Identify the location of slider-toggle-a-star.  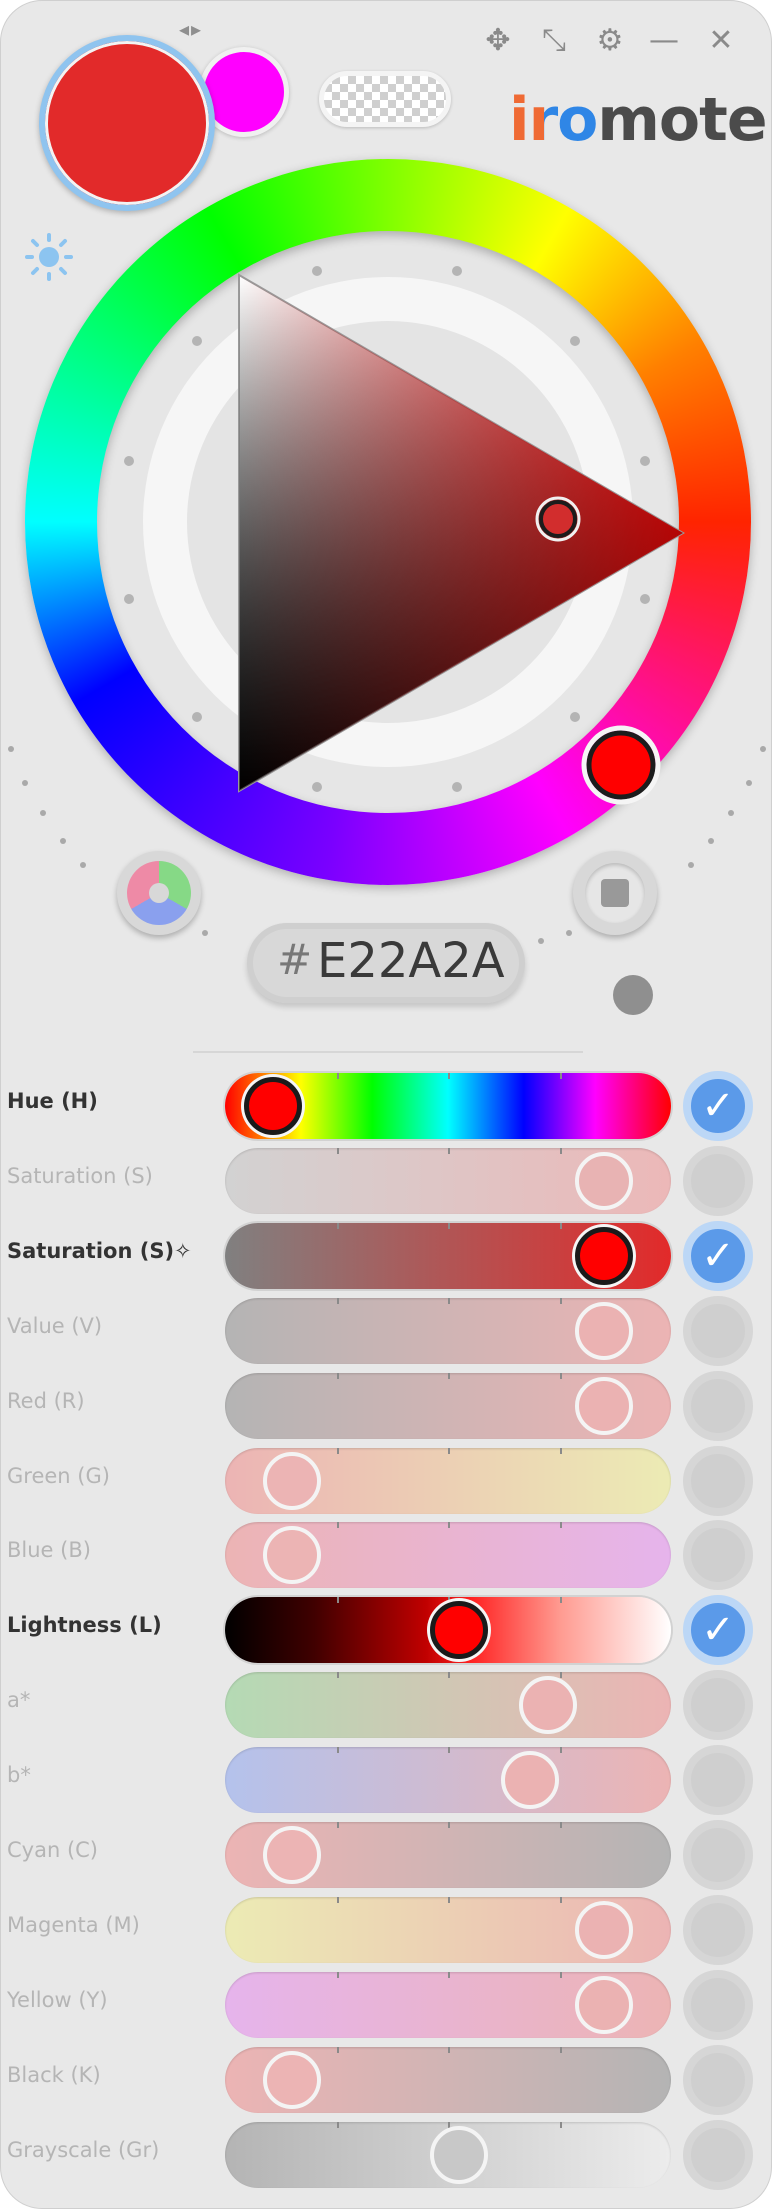
(718, 1705).